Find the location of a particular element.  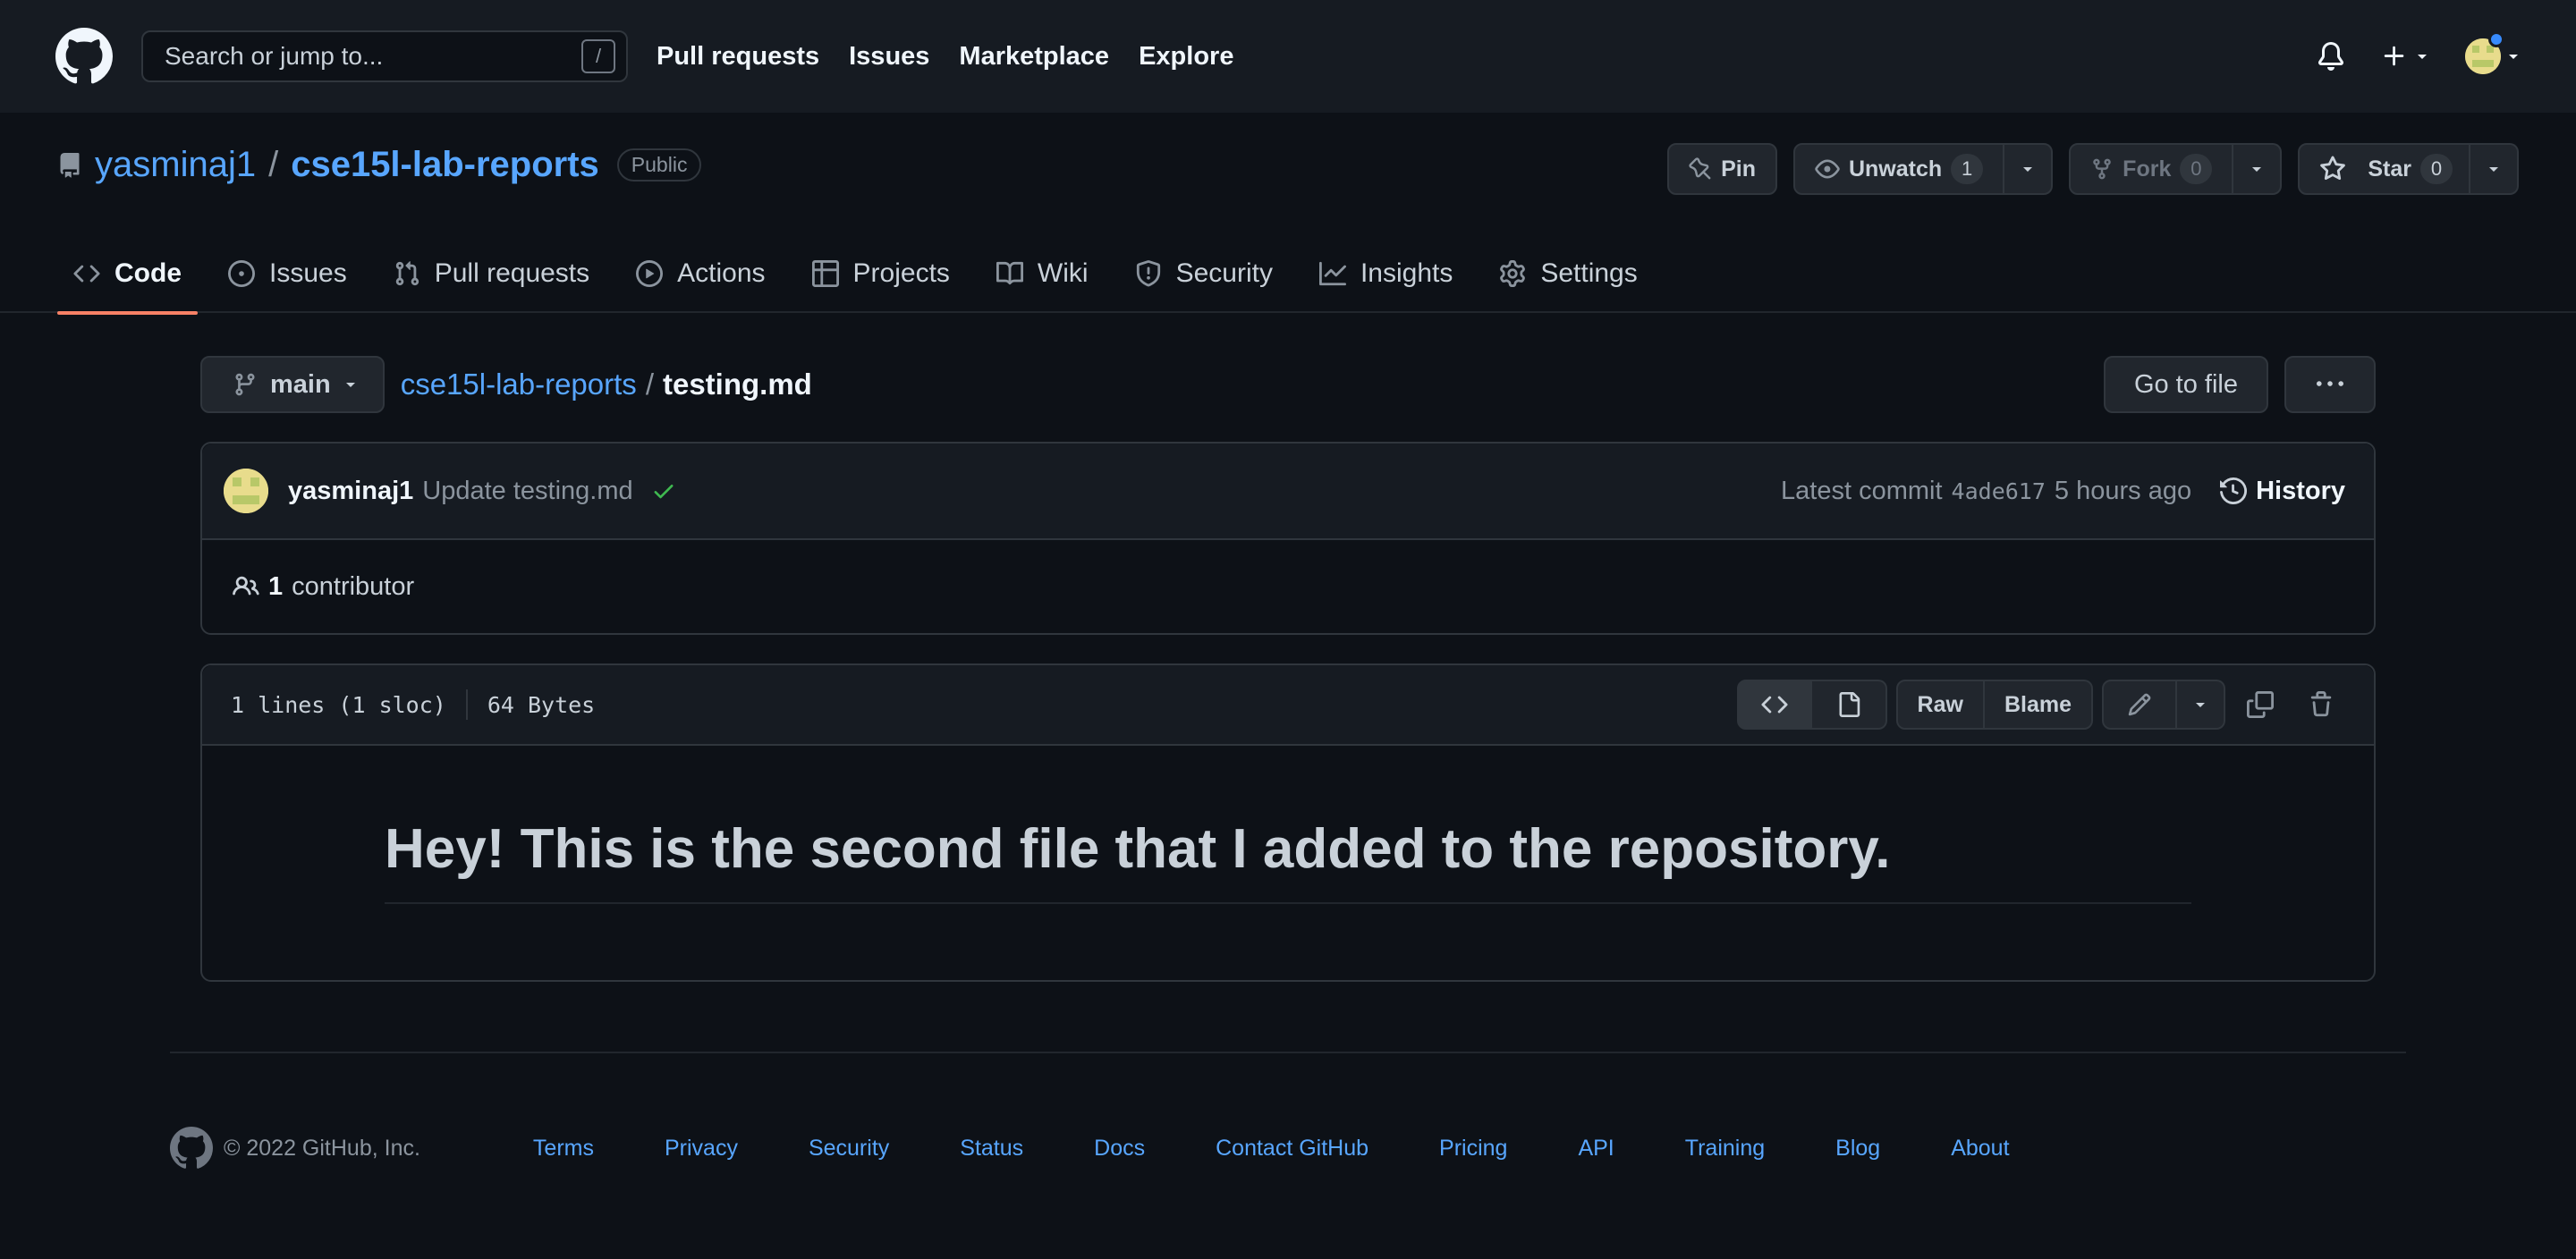

nav-marketplace: Marketplace is located at coordinates (1034, 57).